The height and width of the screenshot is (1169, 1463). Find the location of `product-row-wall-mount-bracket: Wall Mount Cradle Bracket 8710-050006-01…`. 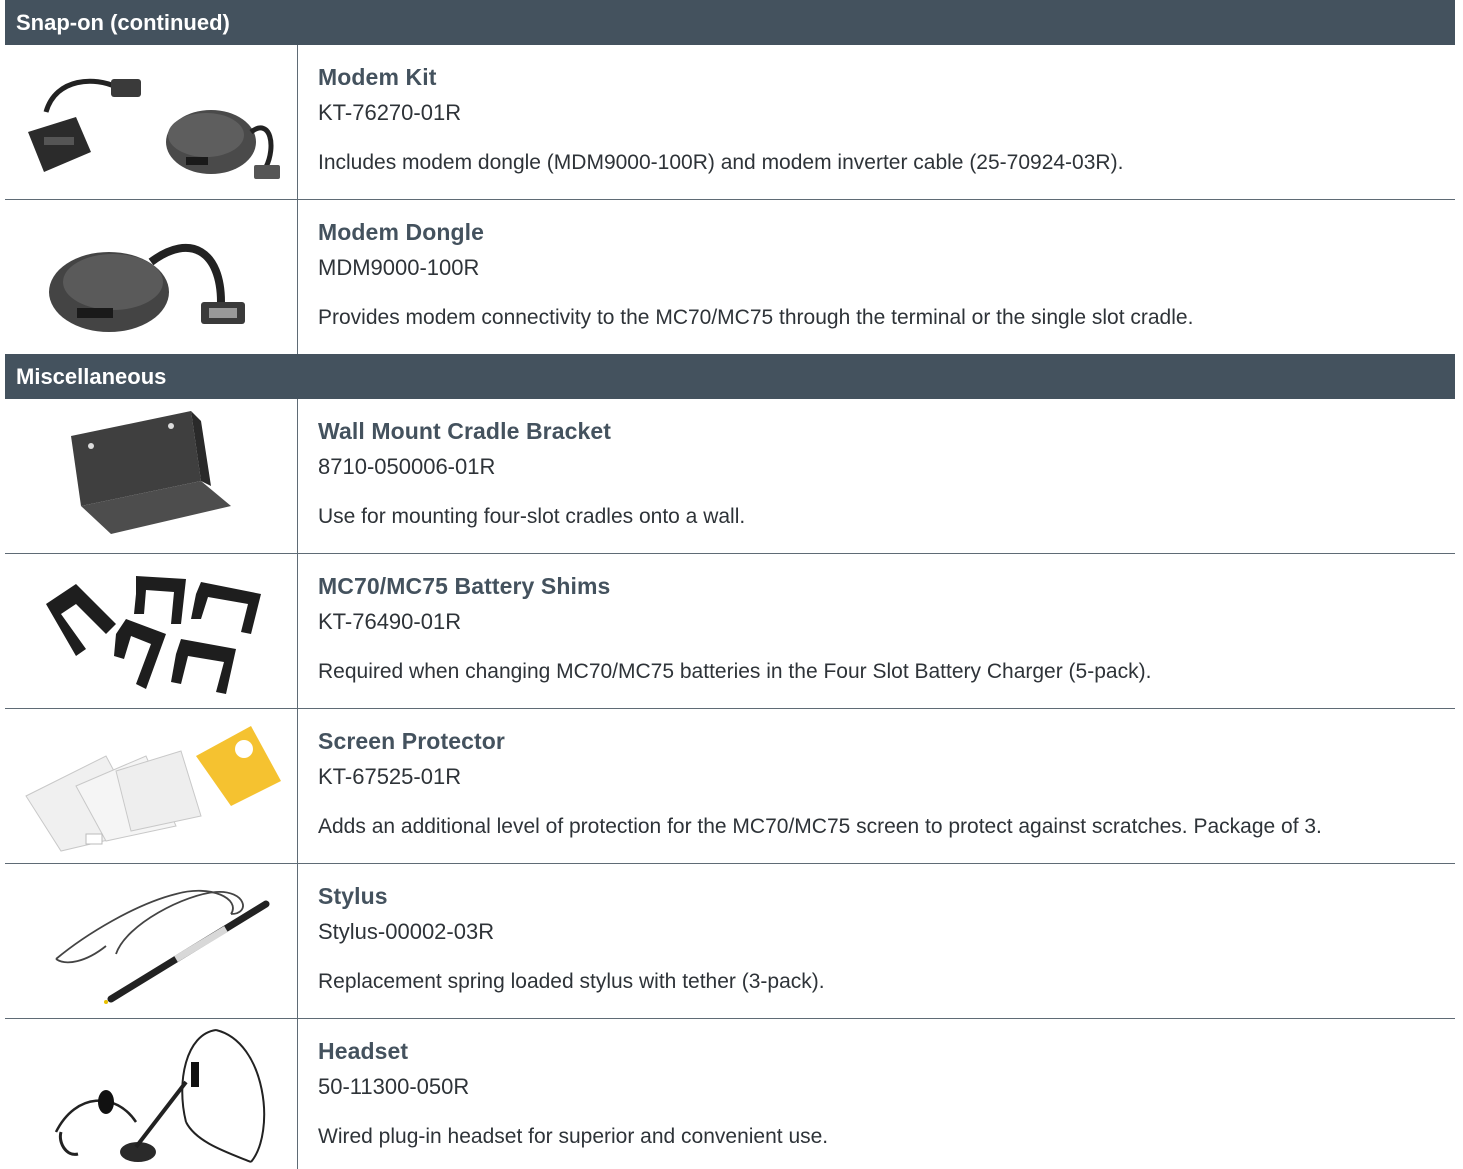

product-row-wall-mount-bracket: Wall Mount Cradle Bracket 8710-050006-01… is located at coordinates (730, 476).